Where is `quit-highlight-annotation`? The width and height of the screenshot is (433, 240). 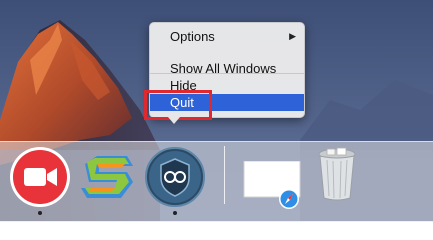 quit-highlight-annotation is located at coordinates (178, 105).